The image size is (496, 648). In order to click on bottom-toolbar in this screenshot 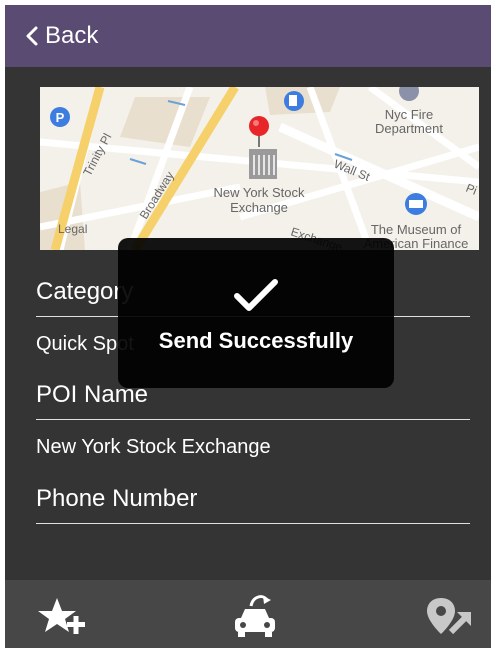, I will do `click(248, 614)`.